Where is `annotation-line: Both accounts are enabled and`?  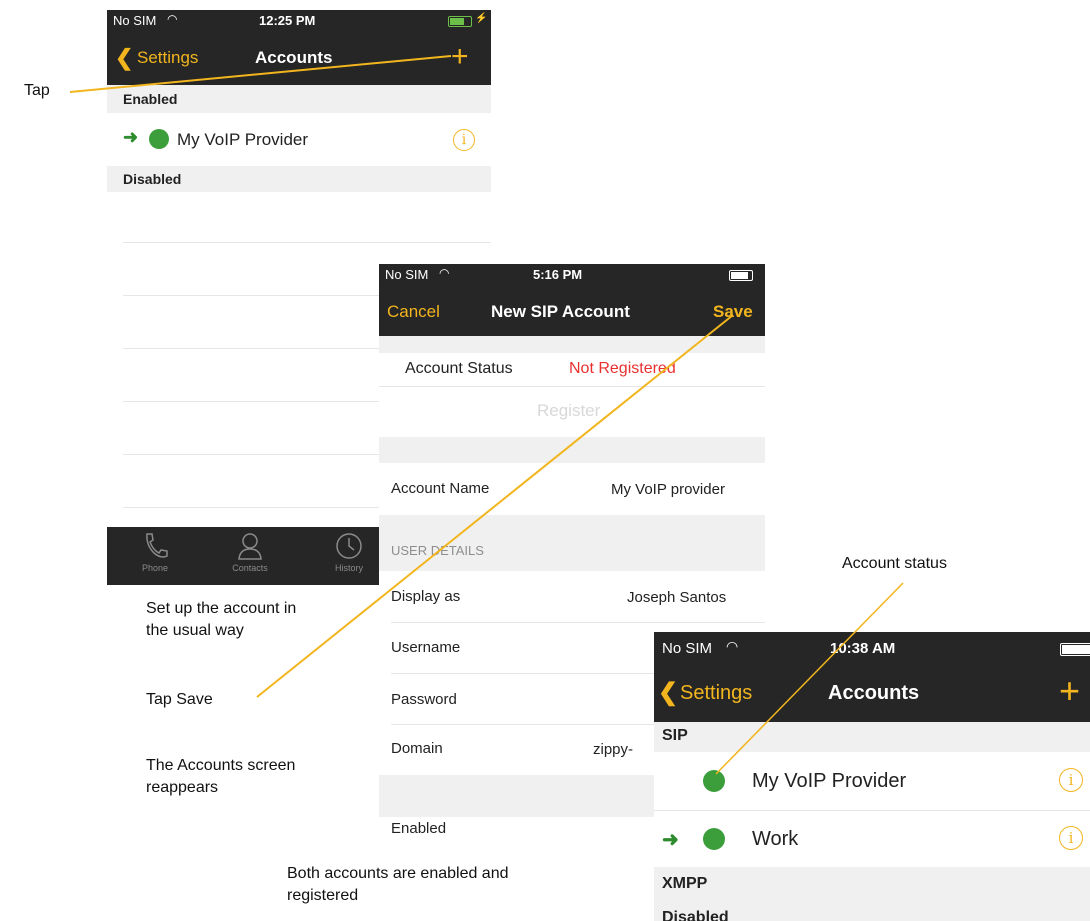 annotation-line: Both accounts are enabled and is located at coordinates (398, 873).